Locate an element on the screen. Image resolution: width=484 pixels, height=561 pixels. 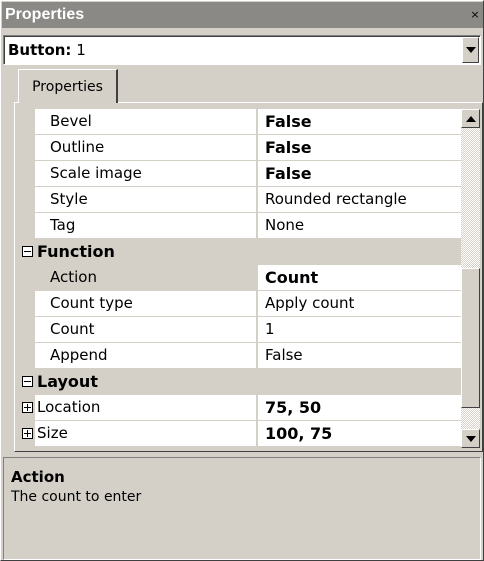
object-selector-text: Button: 1 is located at coordinates (233, 50).